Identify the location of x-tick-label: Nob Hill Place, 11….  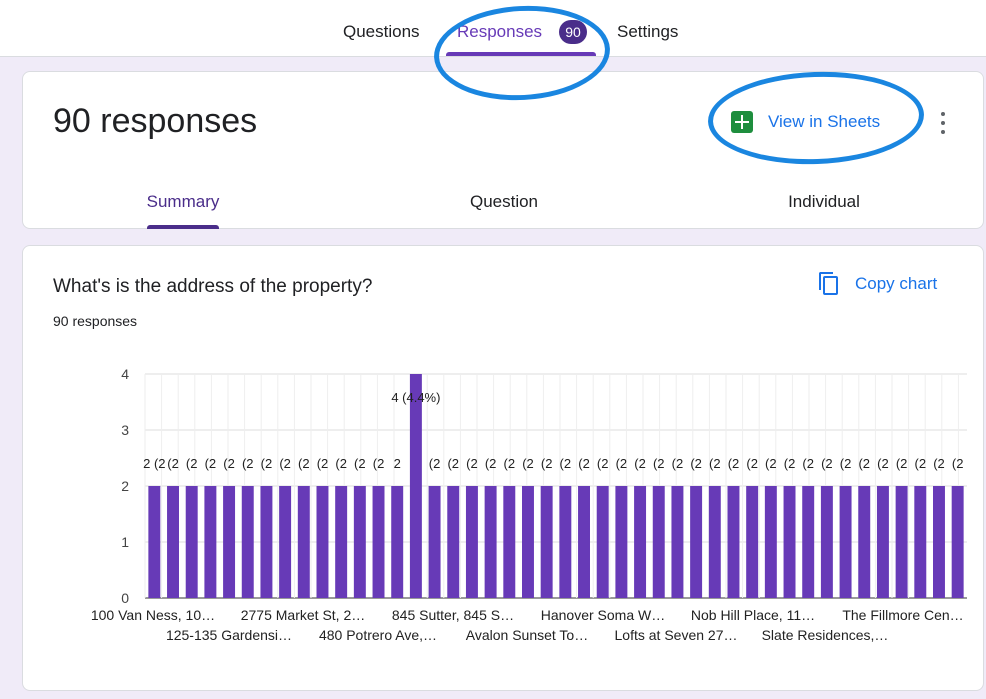
(753, 615).